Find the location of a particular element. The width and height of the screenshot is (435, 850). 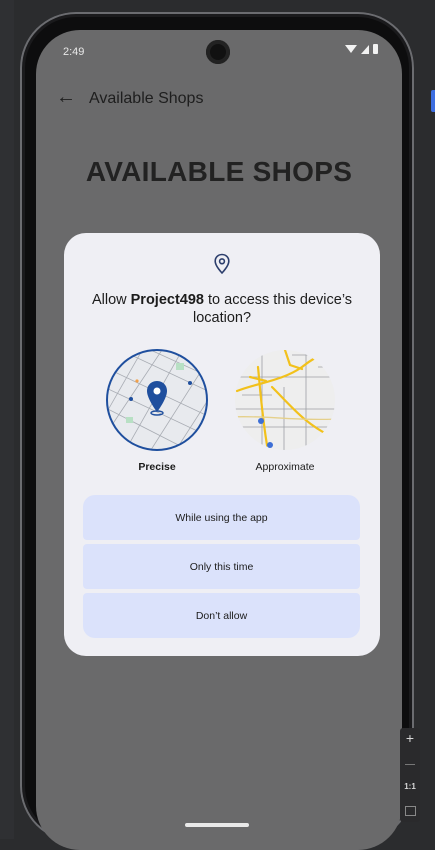

zoom-divider is located at coordinates (410, 764).